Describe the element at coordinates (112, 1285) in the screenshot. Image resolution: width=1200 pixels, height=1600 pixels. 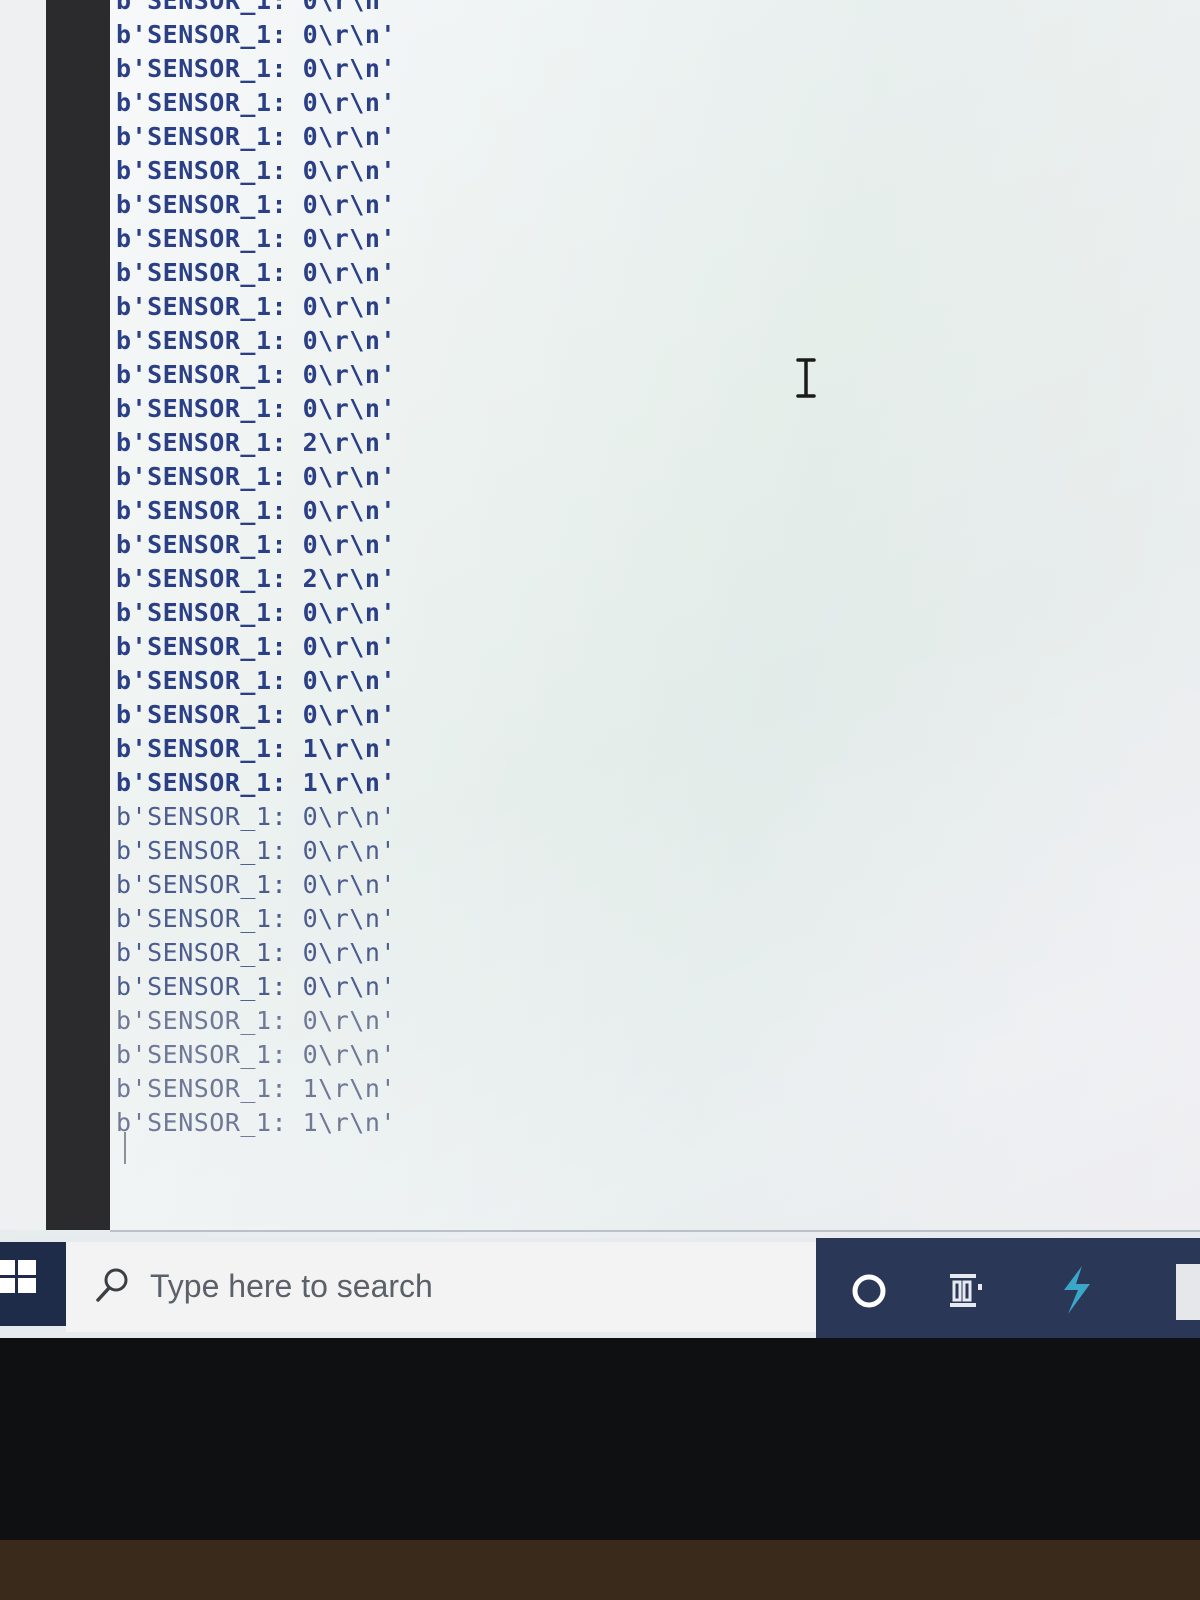
I see `search-icon` at that location.